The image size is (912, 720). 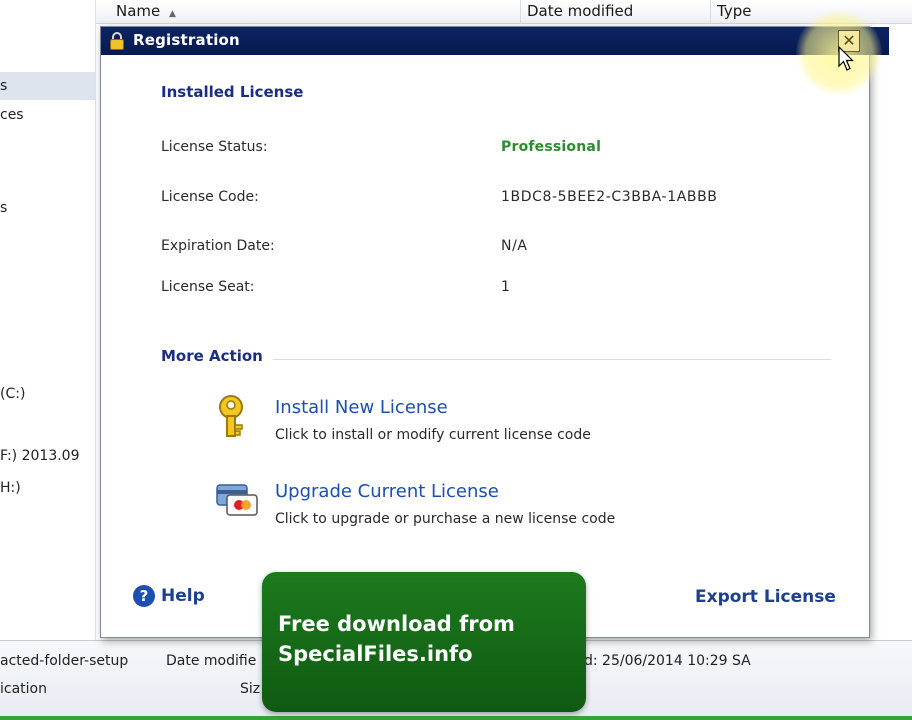 What do you see at coordinates (231, 416) in the screenshot?
I see `key-icon` at bounding box center [231, 416].